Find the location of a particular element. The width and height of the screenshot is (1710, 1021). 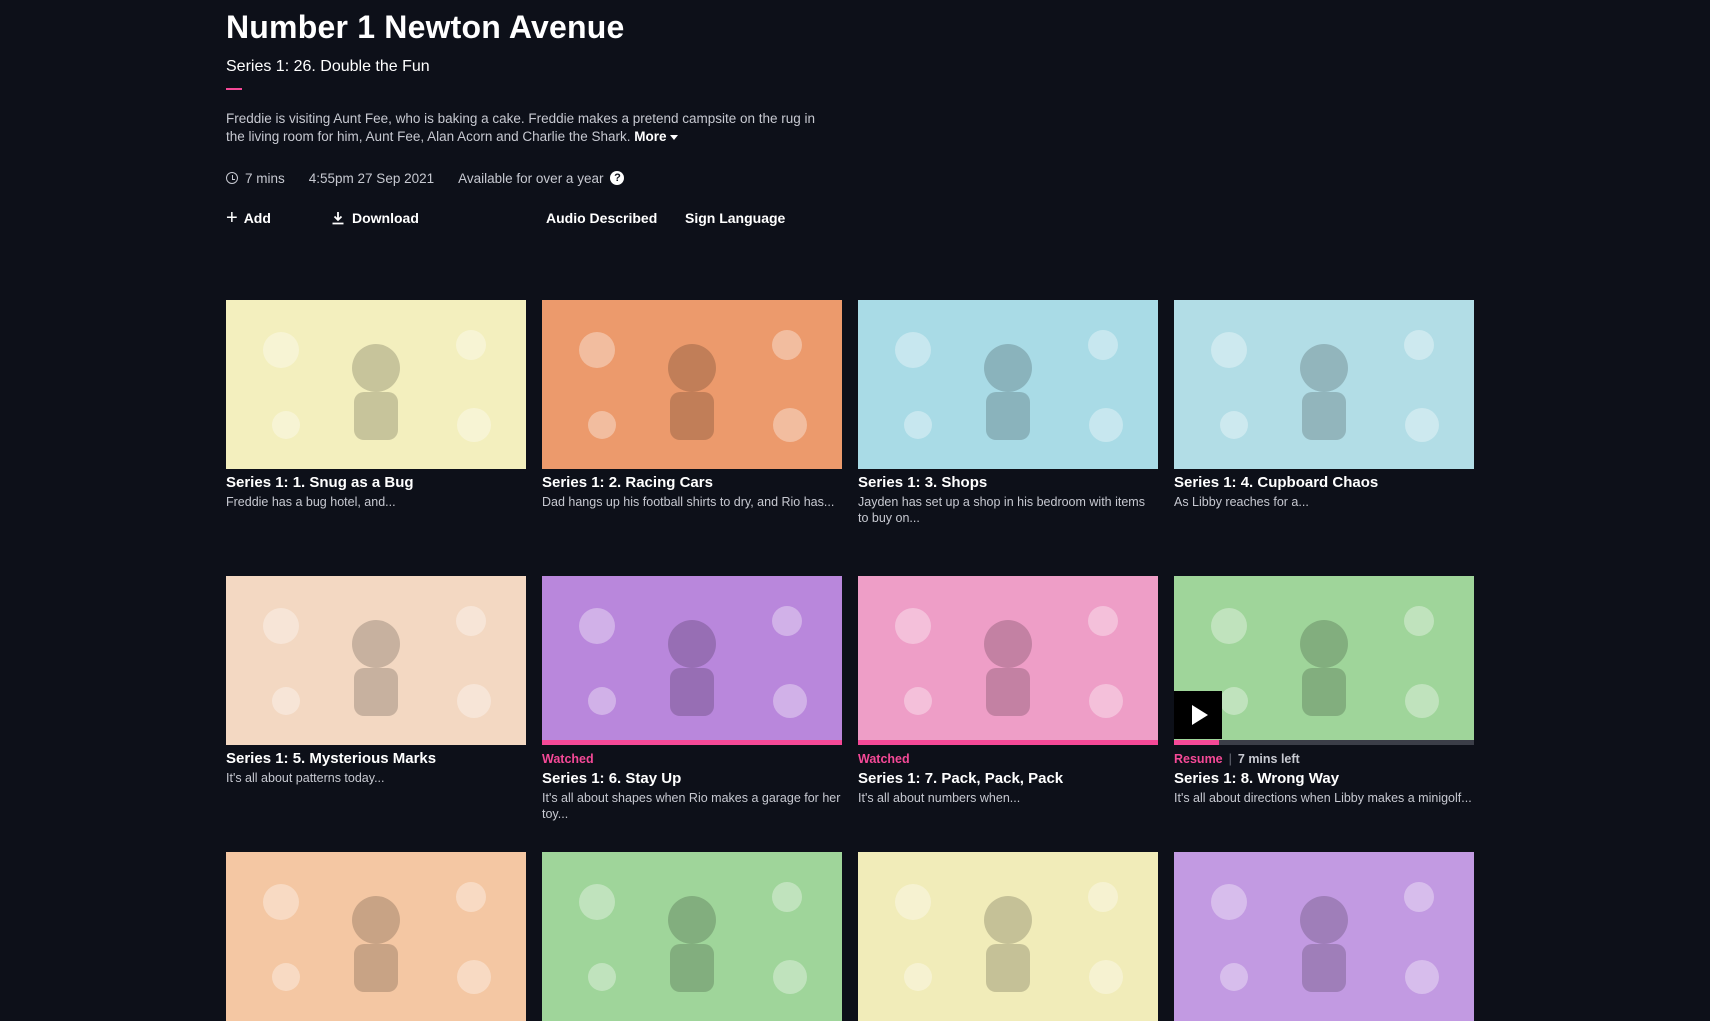

more-label: More is located at coordinates (650, 136).